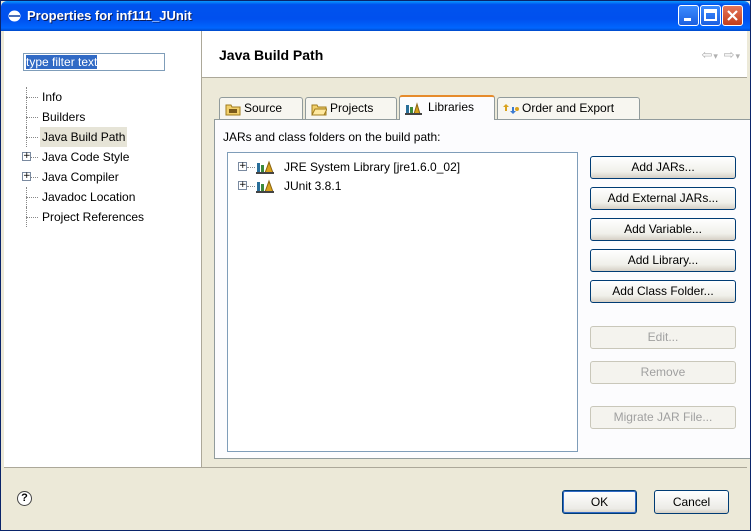 The width and height of the screenshot is (751, 531). I want to click on tab-libraries: Libraries, so click(447, 107).